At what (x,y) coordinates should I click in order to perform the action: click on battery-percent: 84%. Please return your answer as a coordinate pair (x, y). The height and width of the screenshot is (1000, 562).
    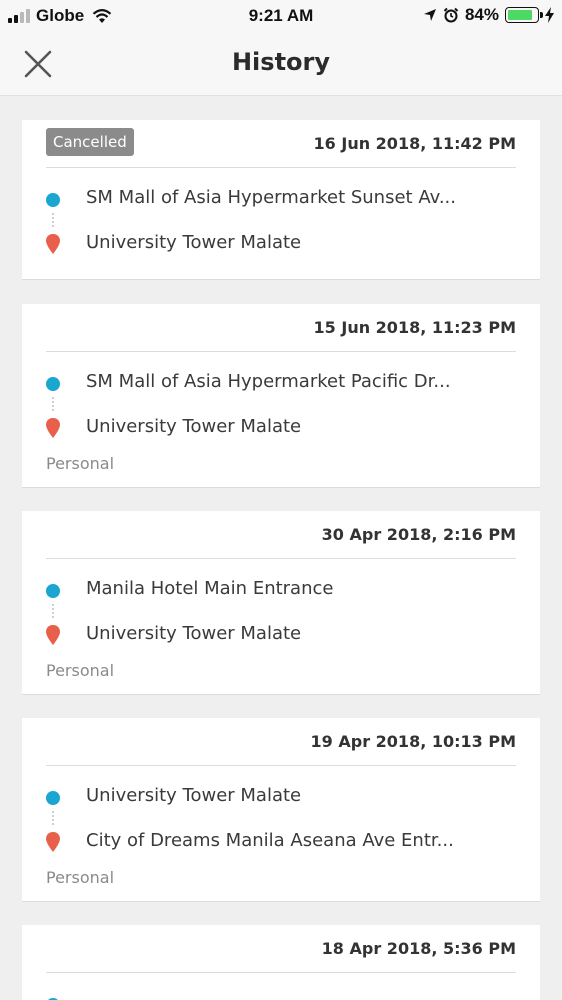
    Looking at the image, I should click on (481, 14).